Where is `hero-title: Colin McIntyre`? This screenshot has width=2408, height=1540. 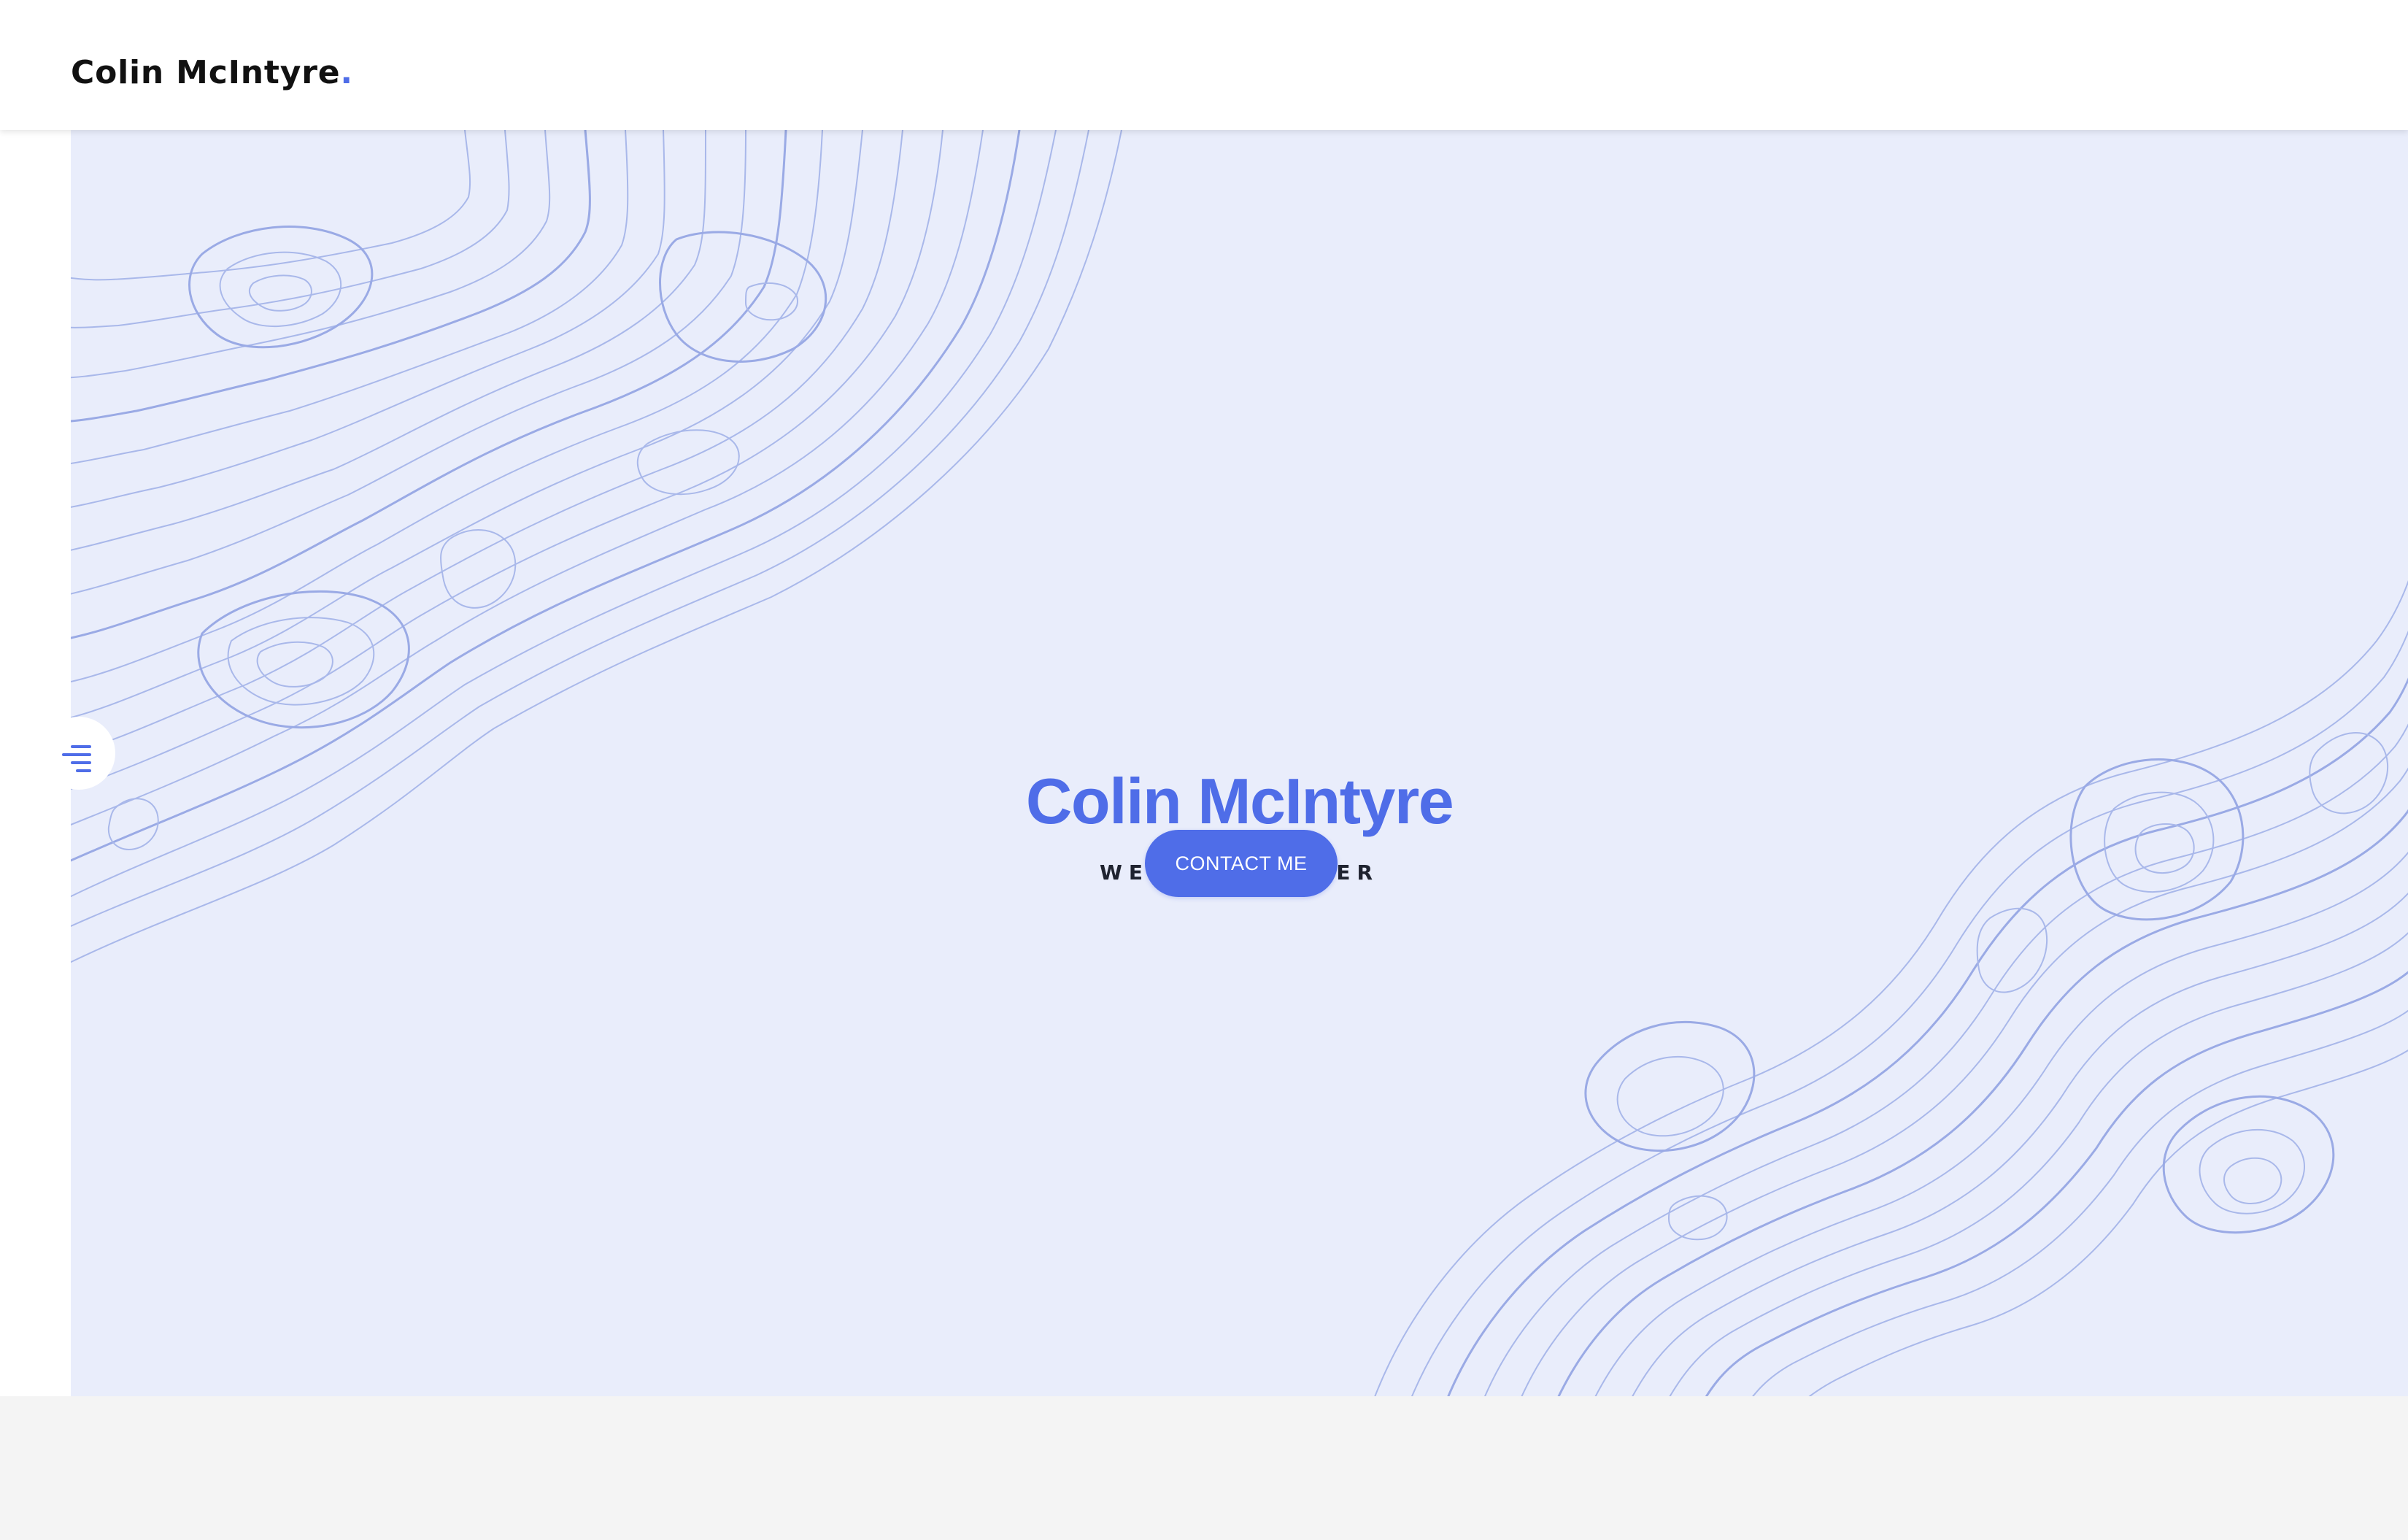
hero-title: Colin McIntyre is located at coordinates (1239, 801).